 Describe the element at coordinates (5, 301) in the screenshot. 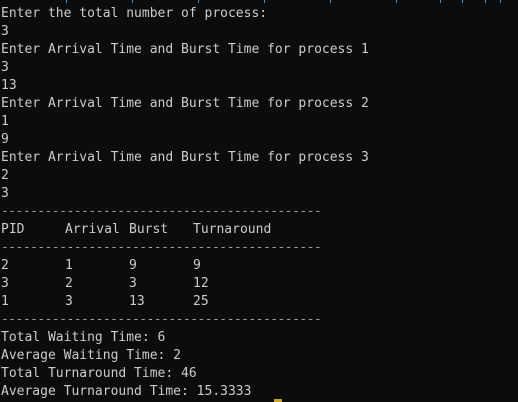

I see `table-row-3-pid: 1` at that location.